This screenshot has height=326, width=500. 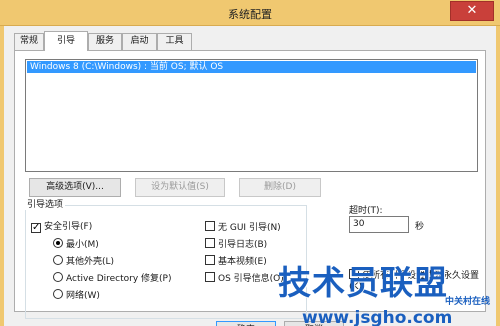 What do you see at coordinates (246, 323) in the screenshot?
I see `ok-button: 确定` at bounding box center [246, 323].